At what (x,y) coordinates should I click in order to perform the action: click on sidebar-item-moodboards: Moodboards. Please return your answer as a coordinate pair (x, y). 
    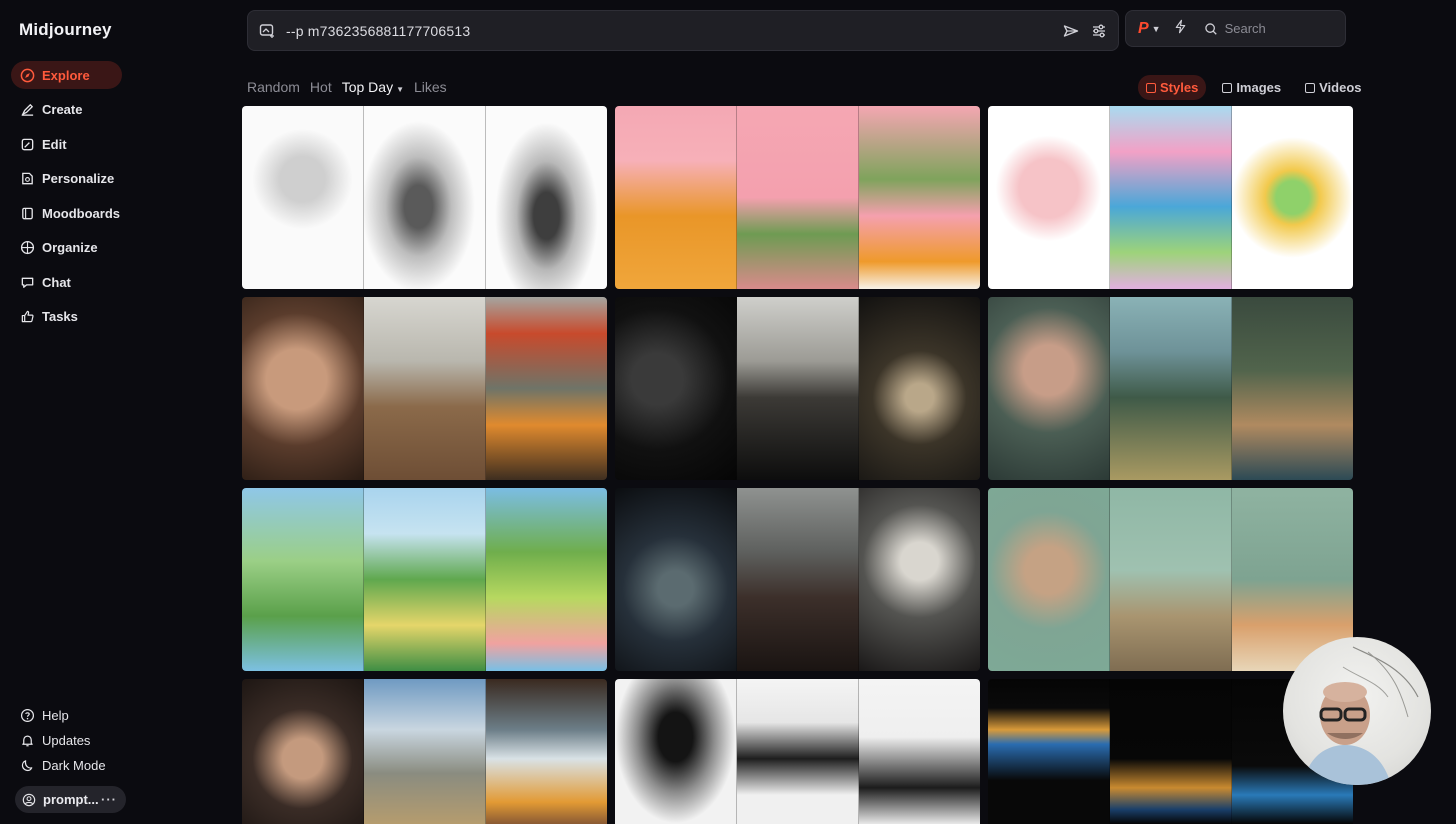
    Looking at the image, I should click on (117, 213).